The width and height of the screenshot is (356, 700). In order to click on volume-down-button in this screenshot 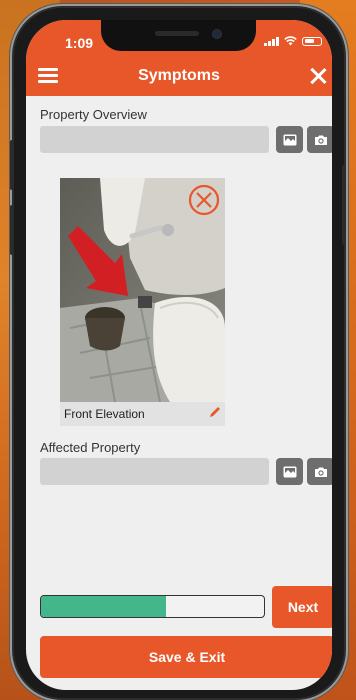, I will do `click(12, 230)`.